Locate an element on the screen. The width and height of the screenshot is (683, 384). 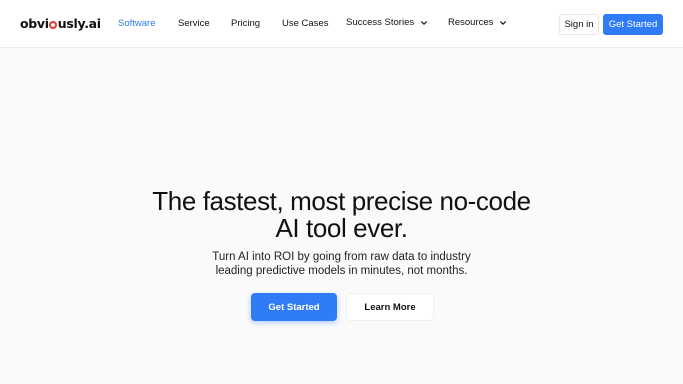
nav-success-stories-label: Success Stories is located at coordinates (380, 22).